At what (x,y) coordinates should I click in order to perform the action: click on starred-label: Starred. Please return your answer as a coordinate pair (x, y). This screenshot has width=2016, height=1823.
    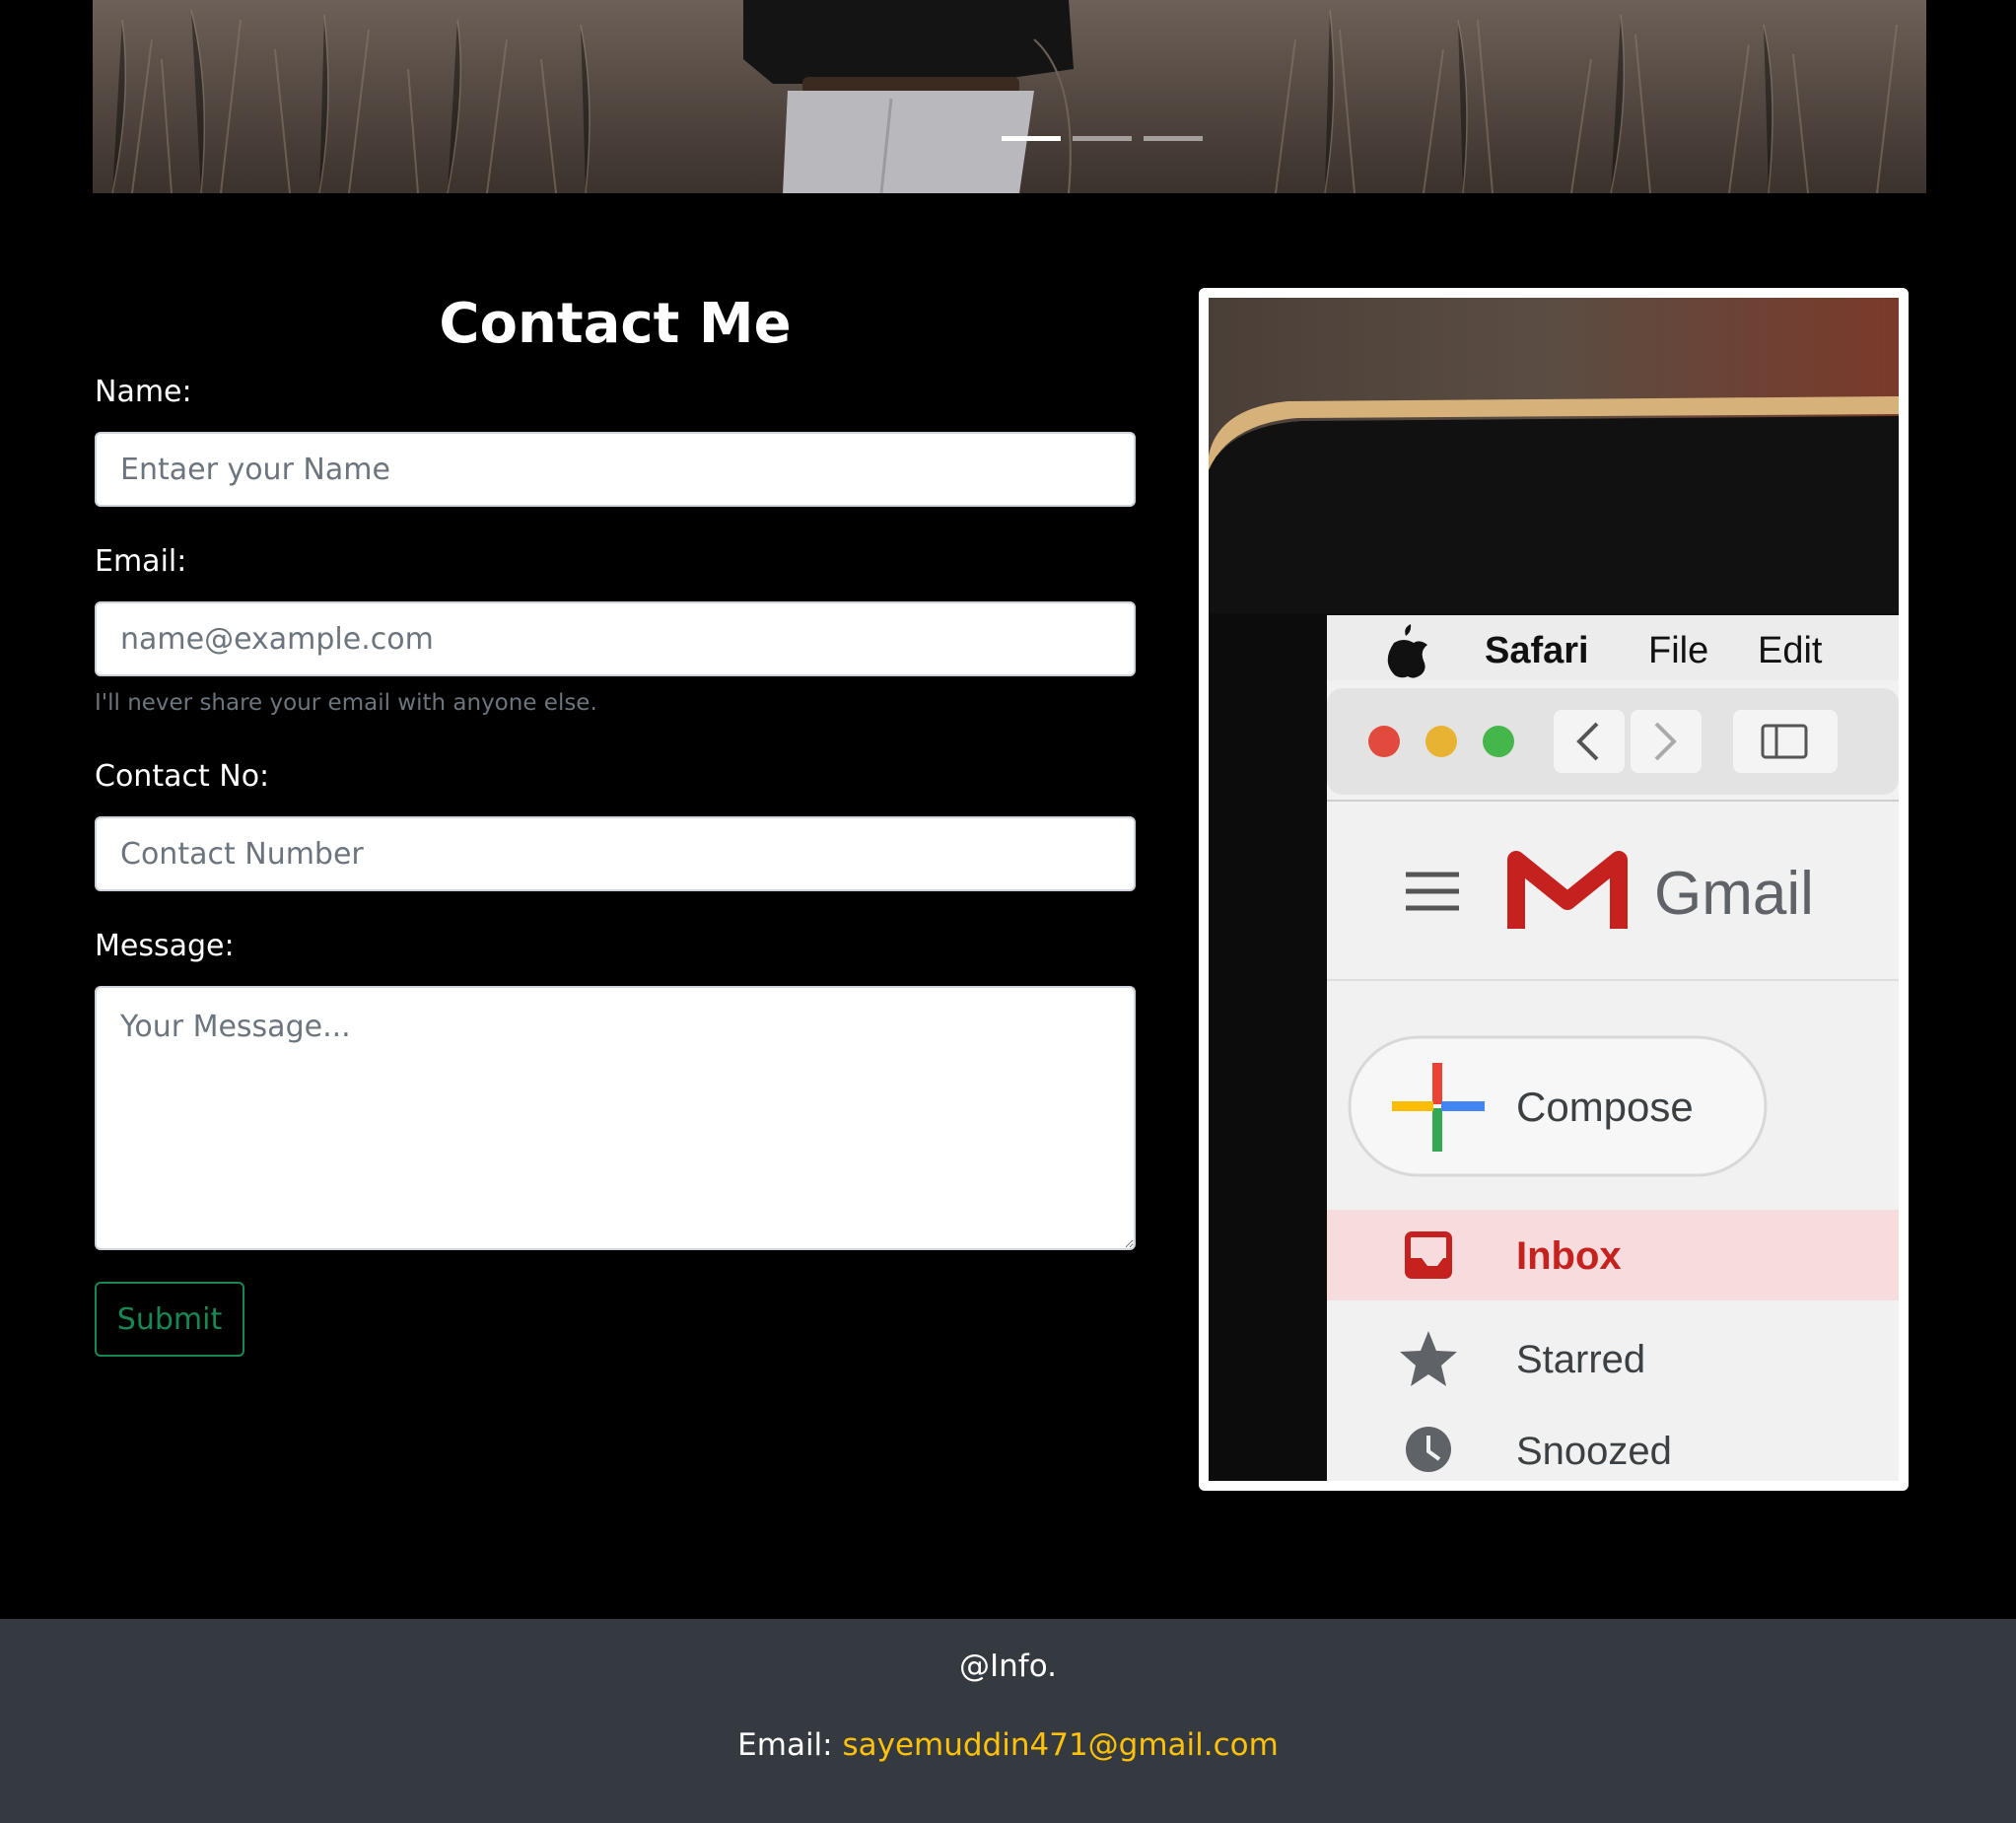
    Looking at the image, I should click on (1580, 1359).